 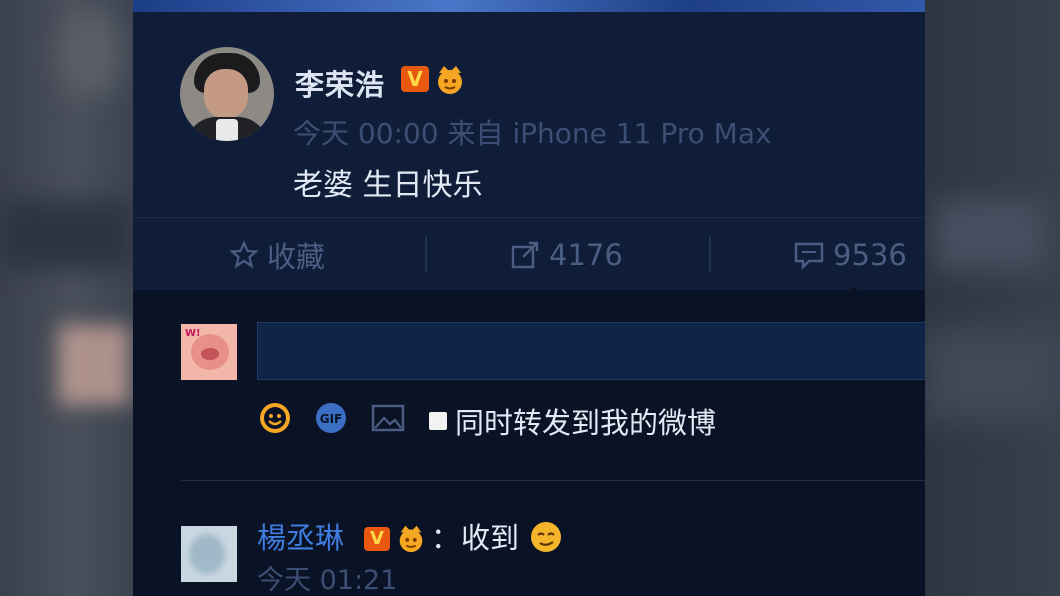 I want to click on current-user-avatar: W!, so click(x=209, y=352).